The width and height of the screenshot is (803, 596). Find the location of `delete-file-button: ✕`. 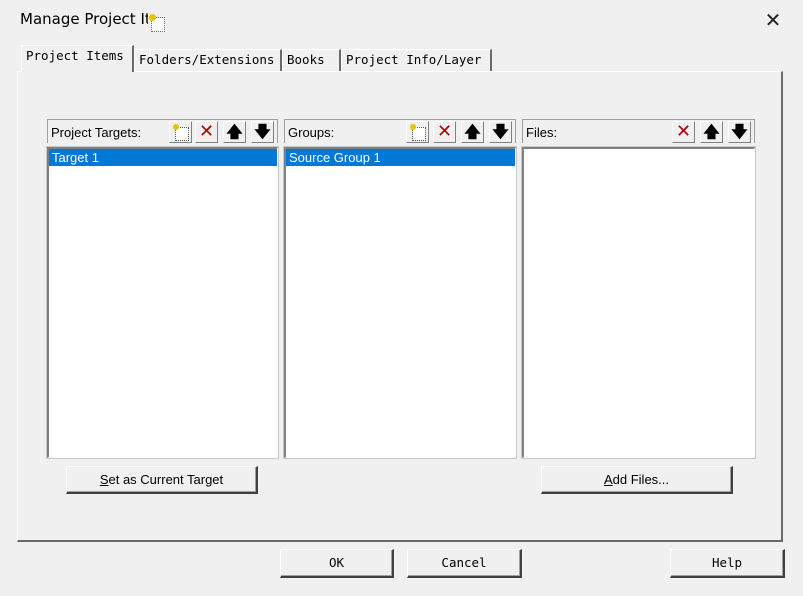

delete-file-button: ✕ is located at coordinates (683, 132).